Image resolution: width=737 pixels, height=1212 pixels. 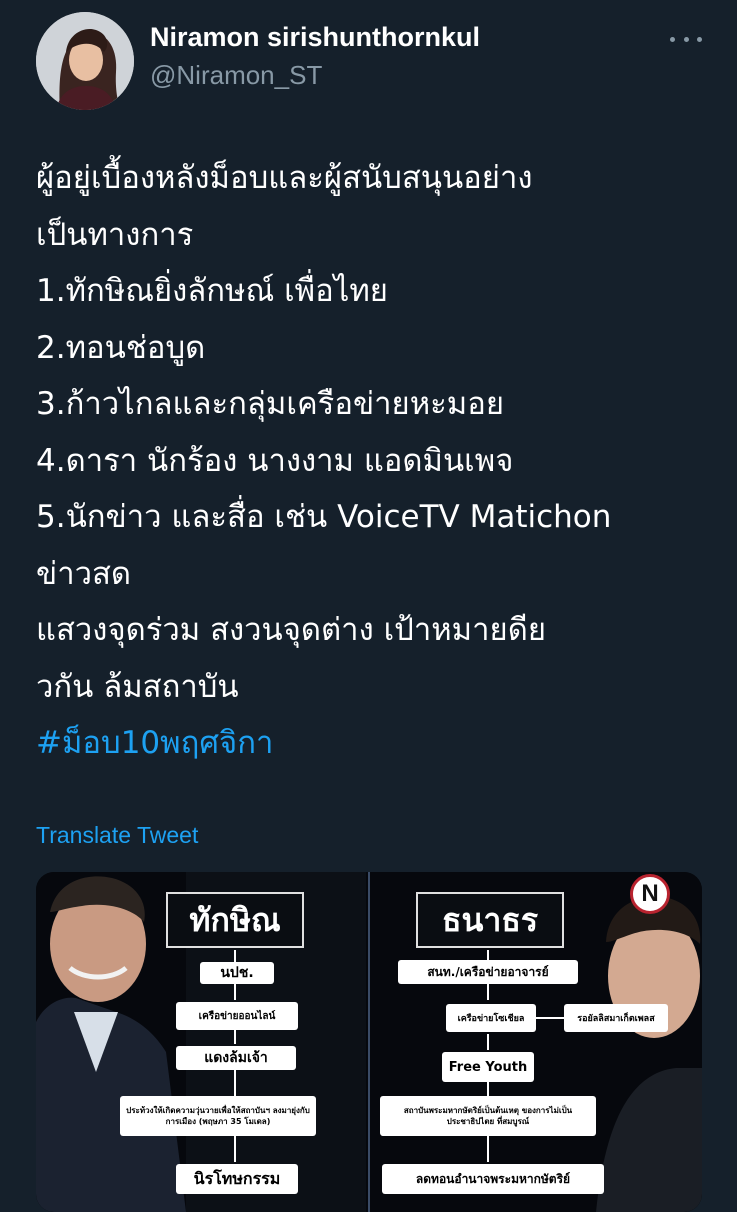 What do you see at coordinates (236, 75) in the screenshot?
I see `author-handle: @Niramon_ST` at bounding box center [236, 75].